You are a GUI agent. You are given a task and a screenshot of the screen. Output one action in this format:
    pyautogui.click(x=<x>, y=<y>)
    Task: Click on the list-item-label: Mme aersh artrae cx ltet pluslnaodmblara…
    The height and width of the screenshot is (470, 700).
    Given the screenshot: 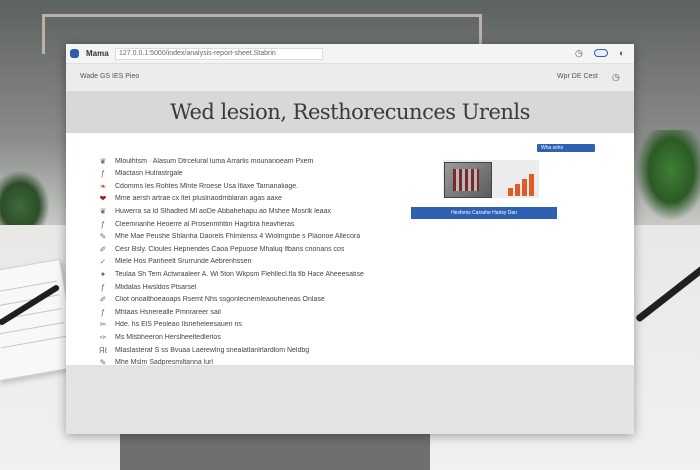 What is the action you would take?
    pyautogui.click(x=198, y=199)
    